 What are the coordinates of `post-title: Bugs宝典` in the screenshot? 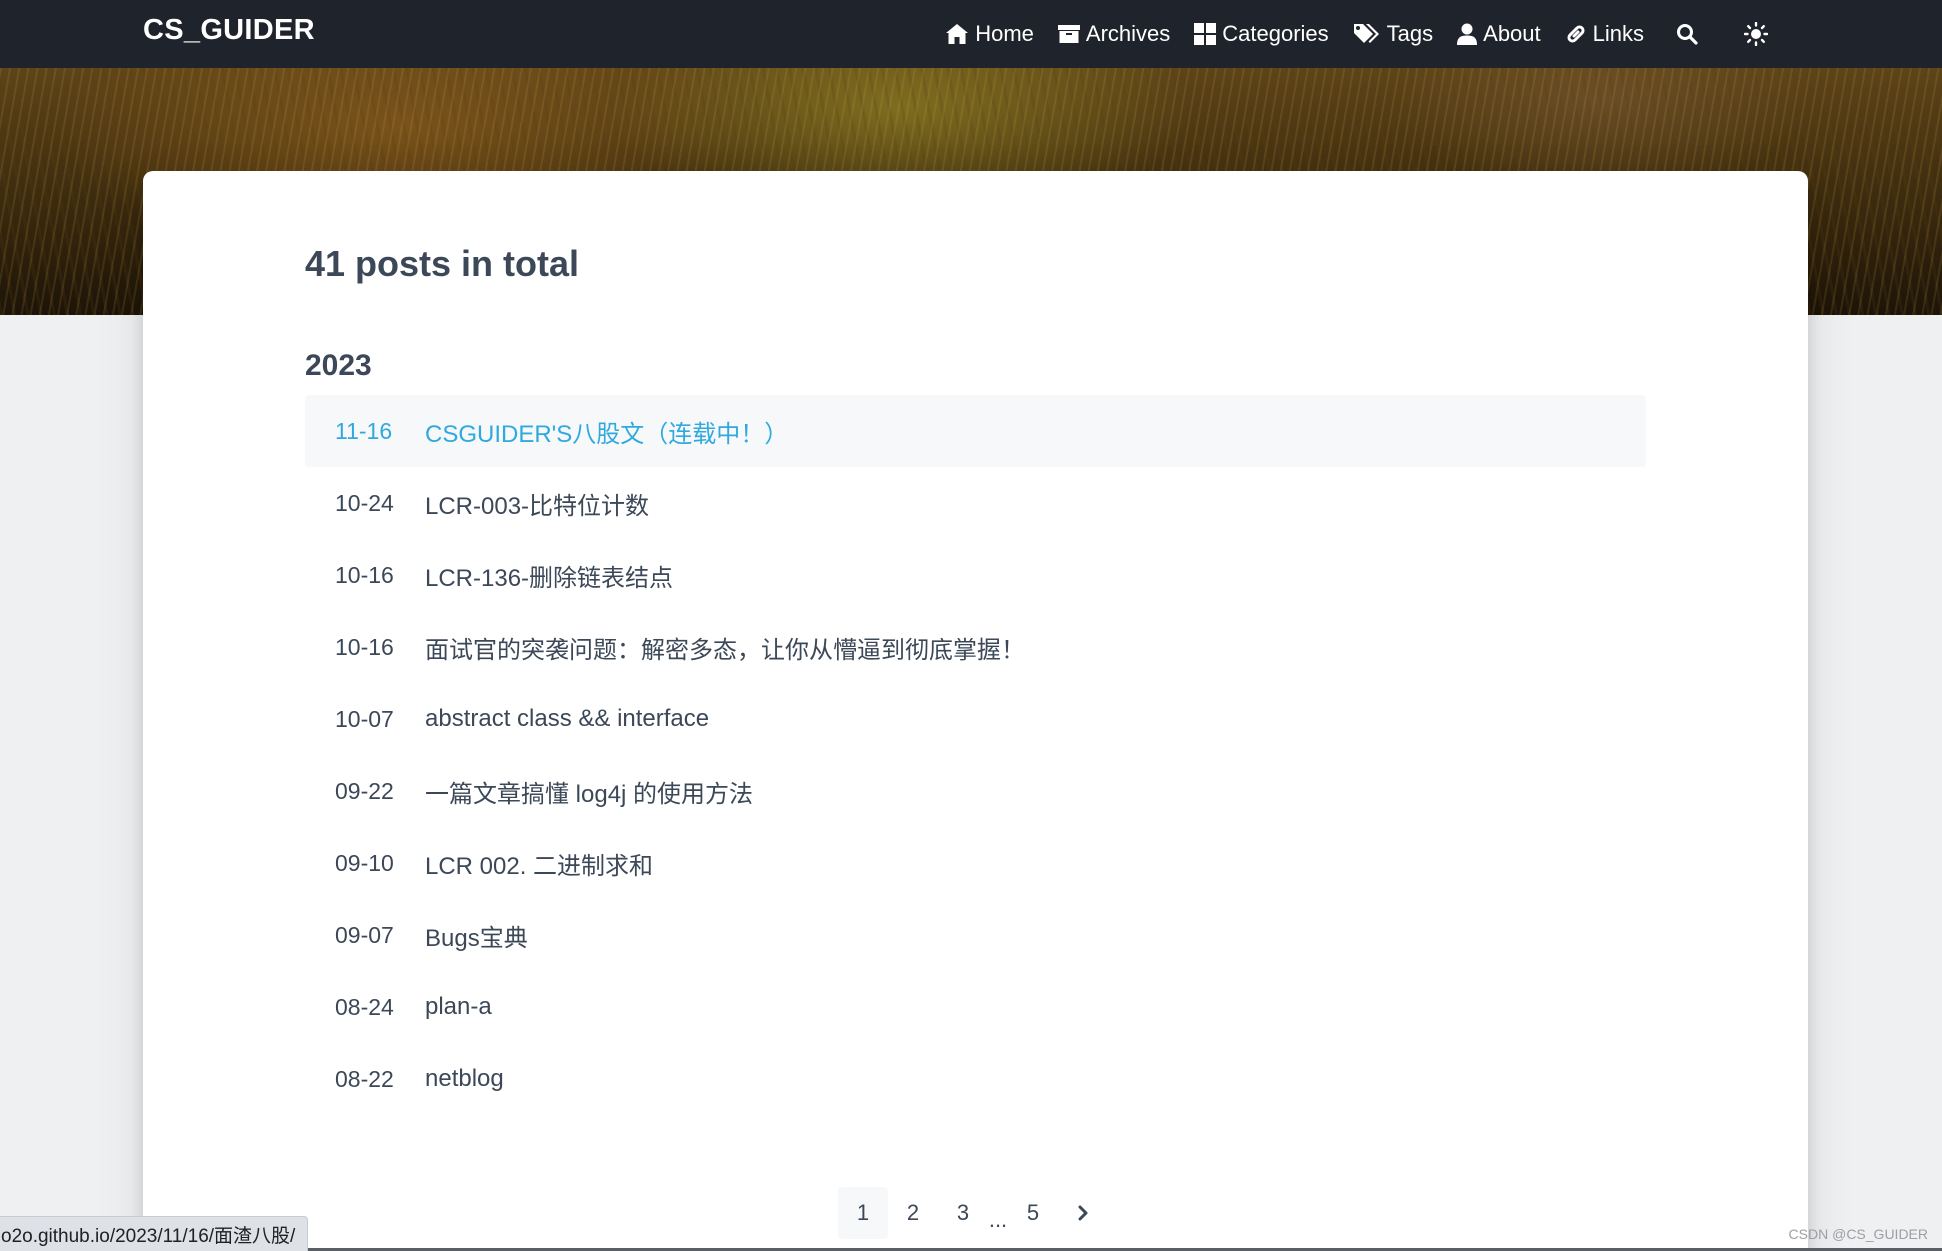 It's located at (476, 938).